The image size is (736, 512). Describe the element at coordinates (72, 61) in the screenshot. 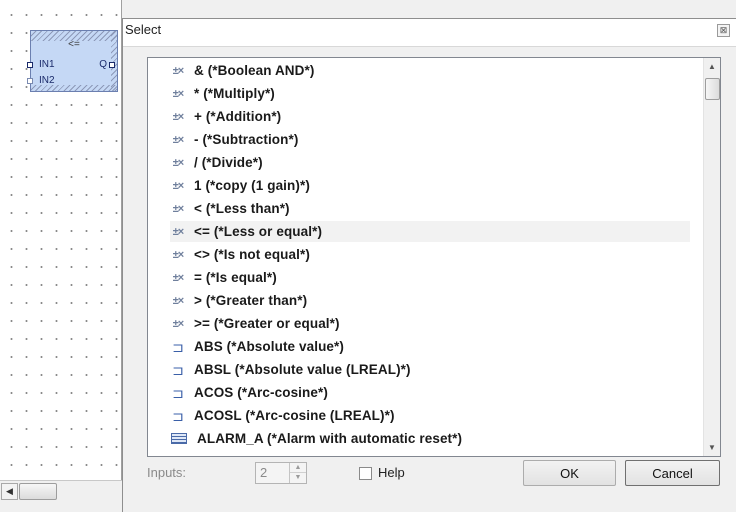

I see `function-block-less-or-equal: <= IN1 IN2 Q` at that location.